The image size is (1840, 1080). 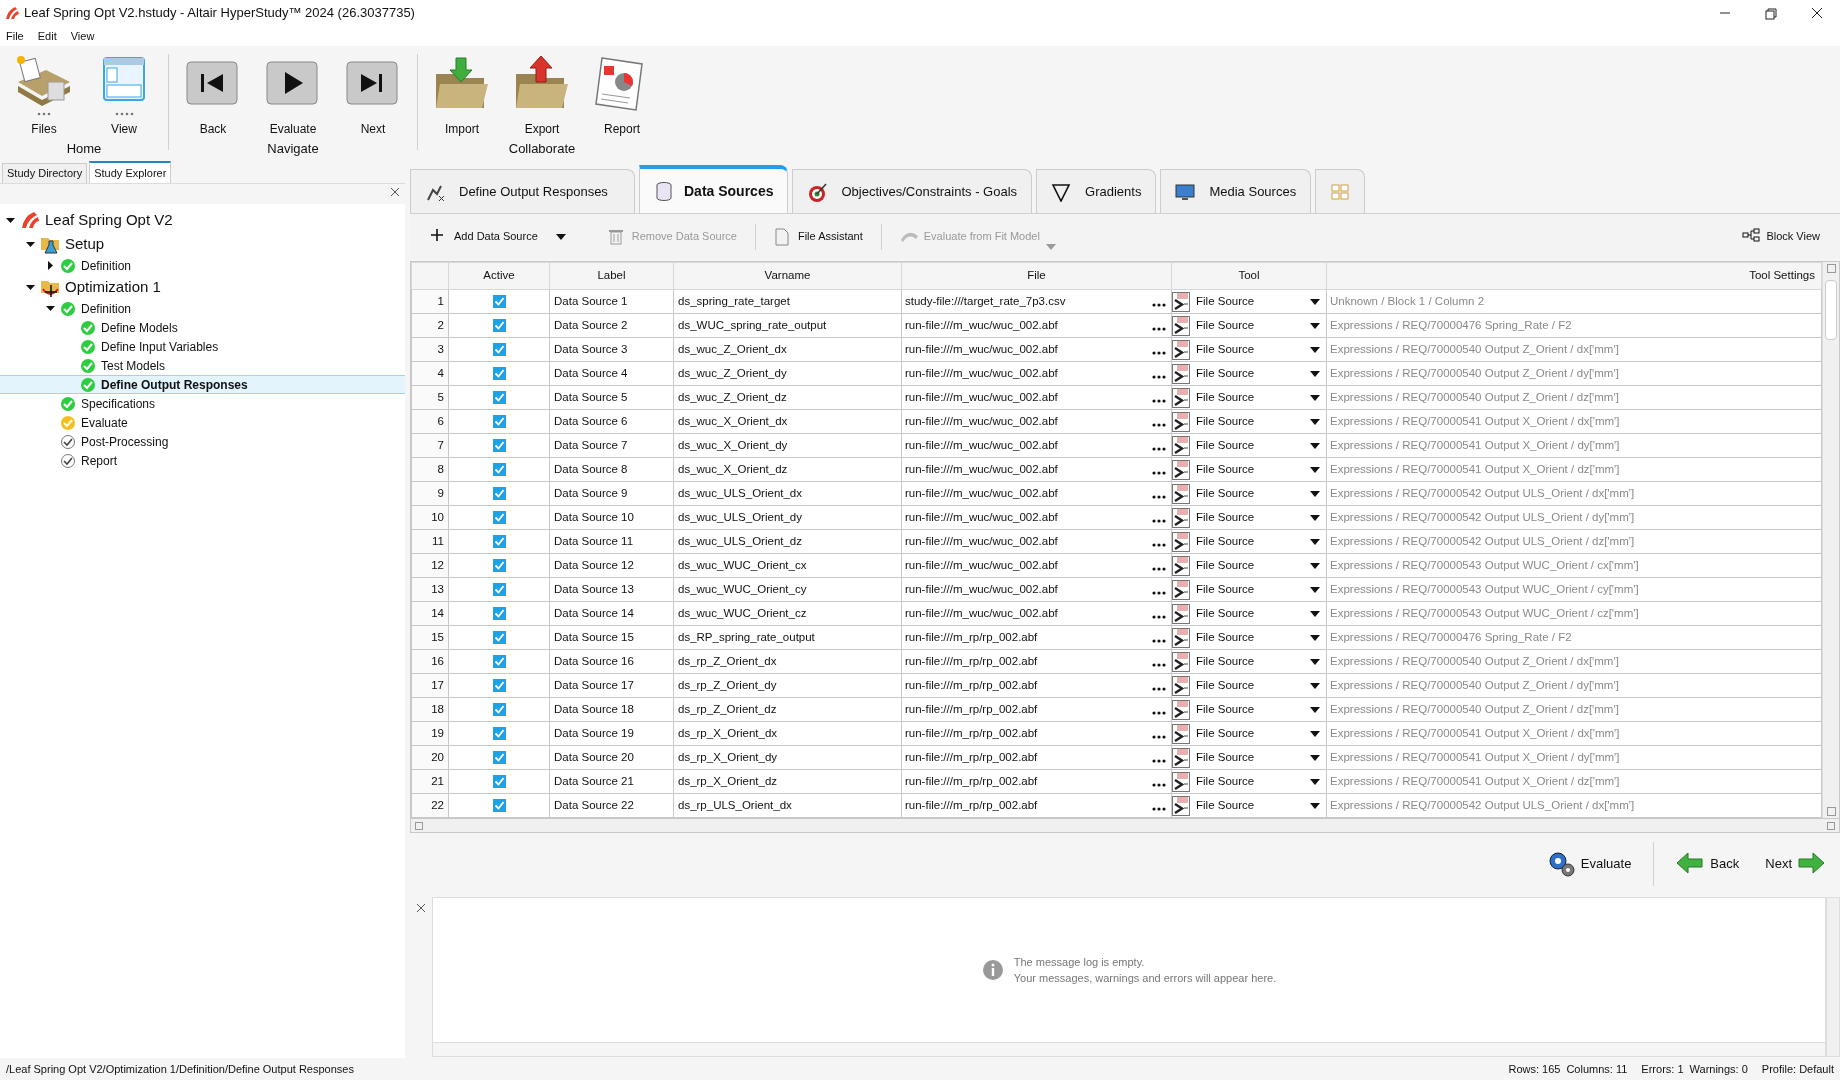 I want to click on menu-item: Edit, so click(x=47, y=36).